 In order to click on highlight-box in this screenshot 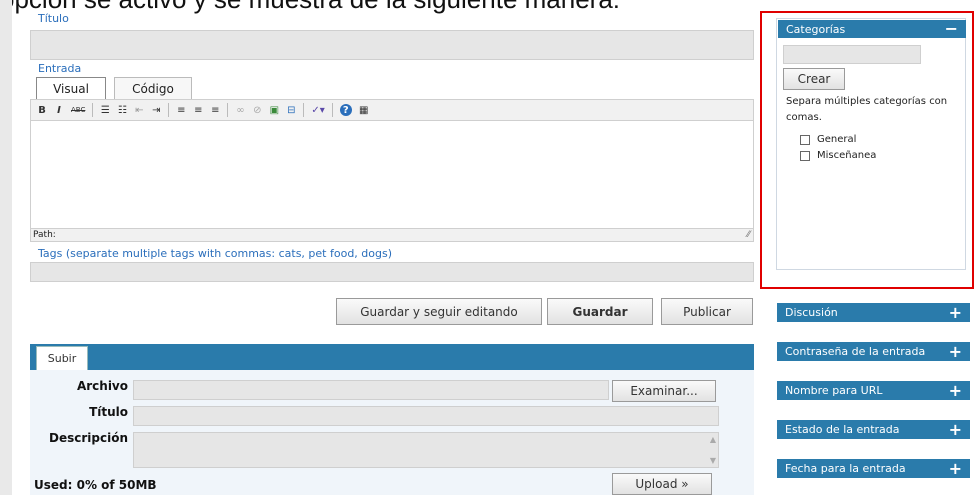, I will do `click(867, 150)`.